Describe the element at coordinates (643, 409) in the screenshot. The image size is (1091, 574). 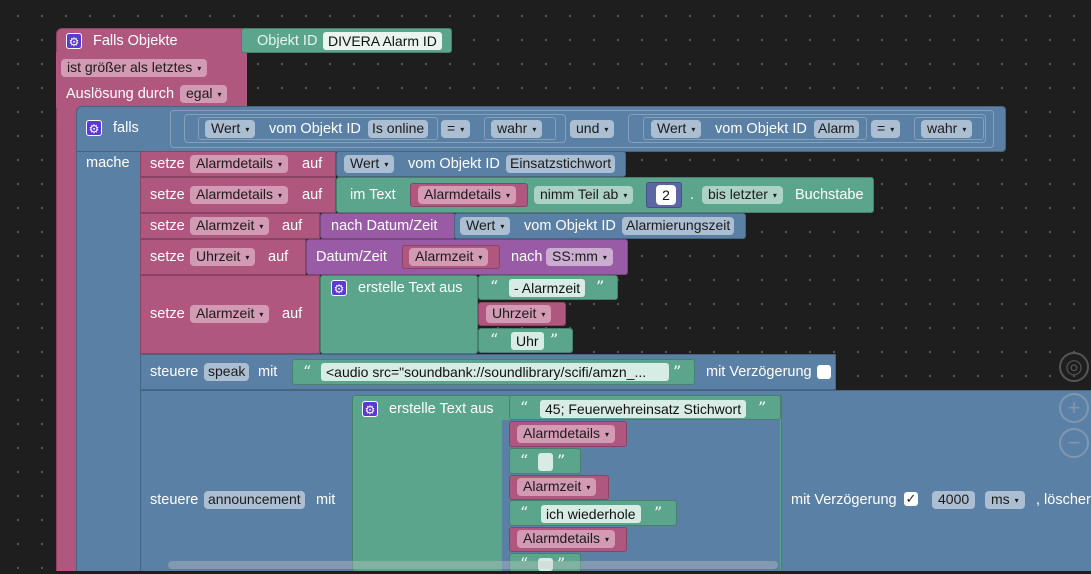
I see `string-field: 45; Feuerwehreinsatz Stichwort` at that location.